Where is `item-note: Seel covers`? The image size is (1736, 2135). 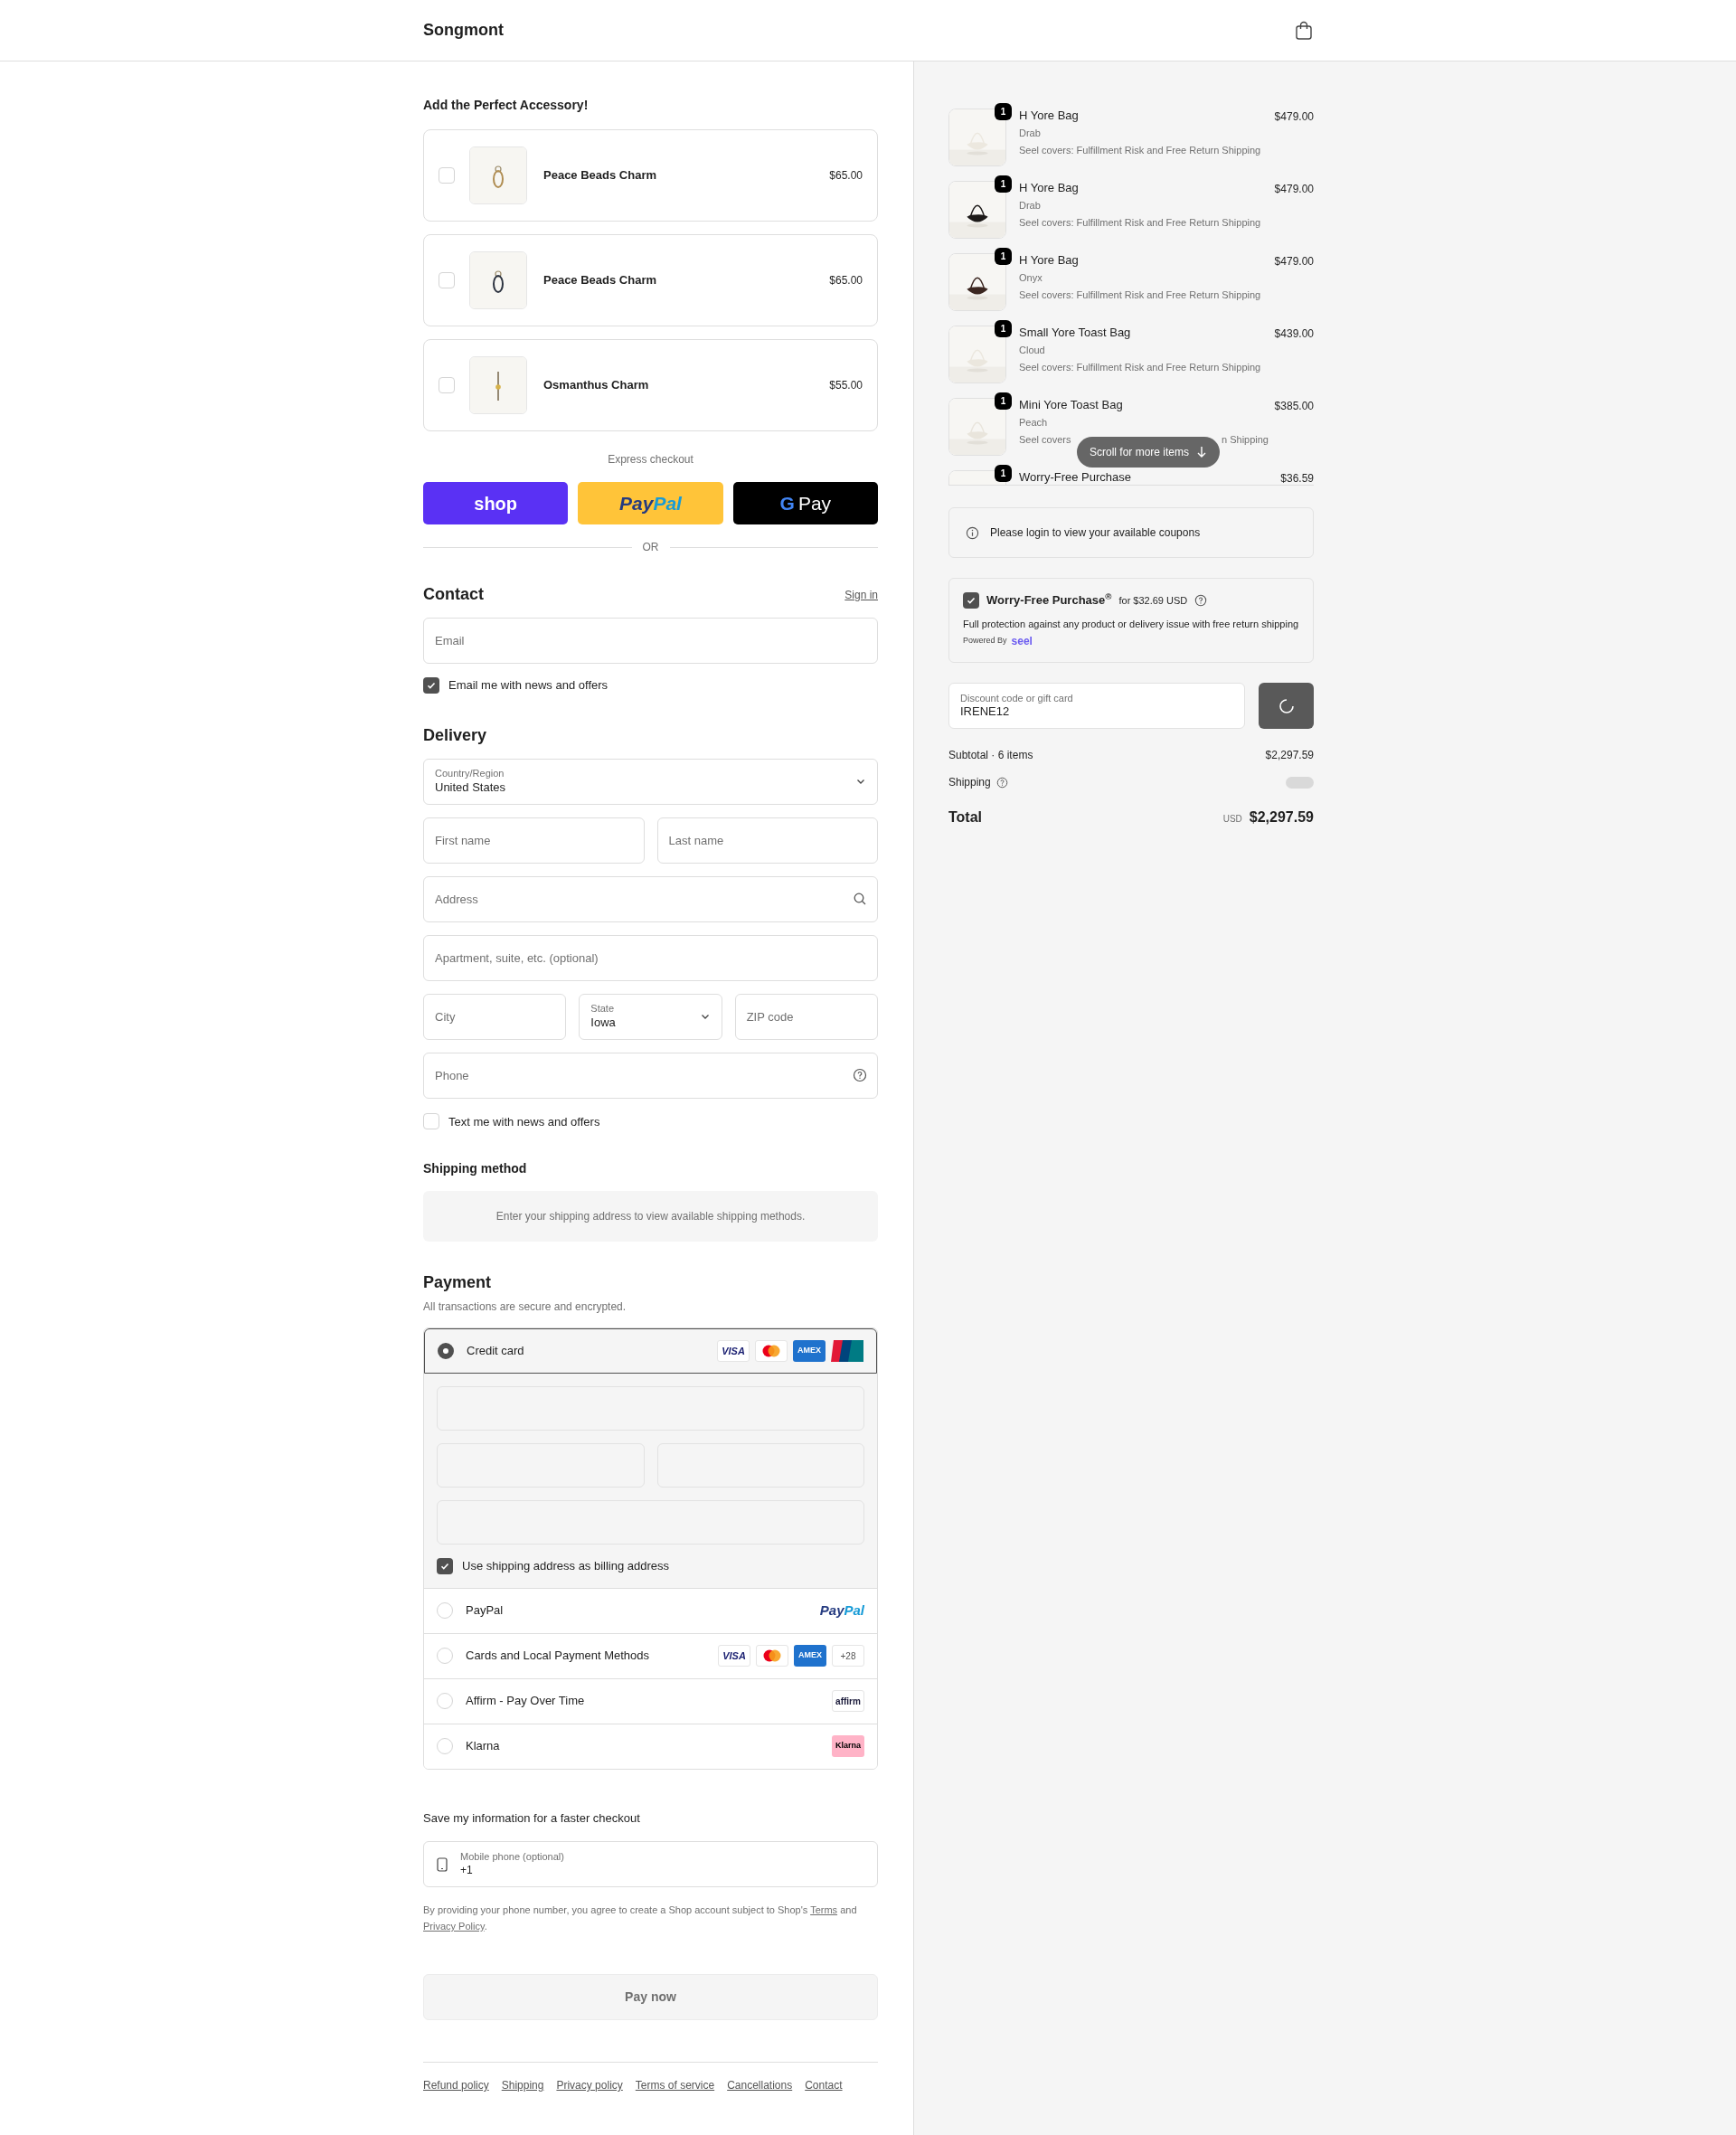 item-note: Seel covers is located at coordinates (1045, 440).